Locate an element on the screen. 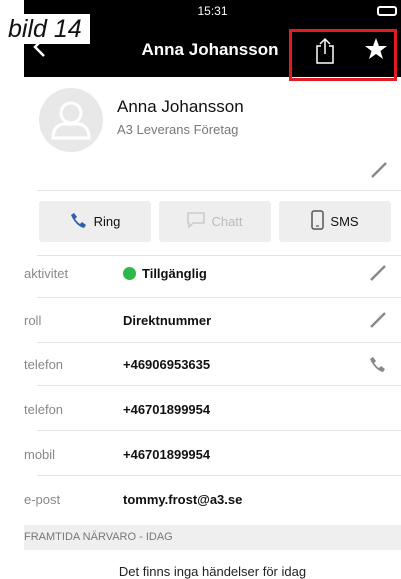  detail-value: +46906953635 is located at coordinates (167, 364).